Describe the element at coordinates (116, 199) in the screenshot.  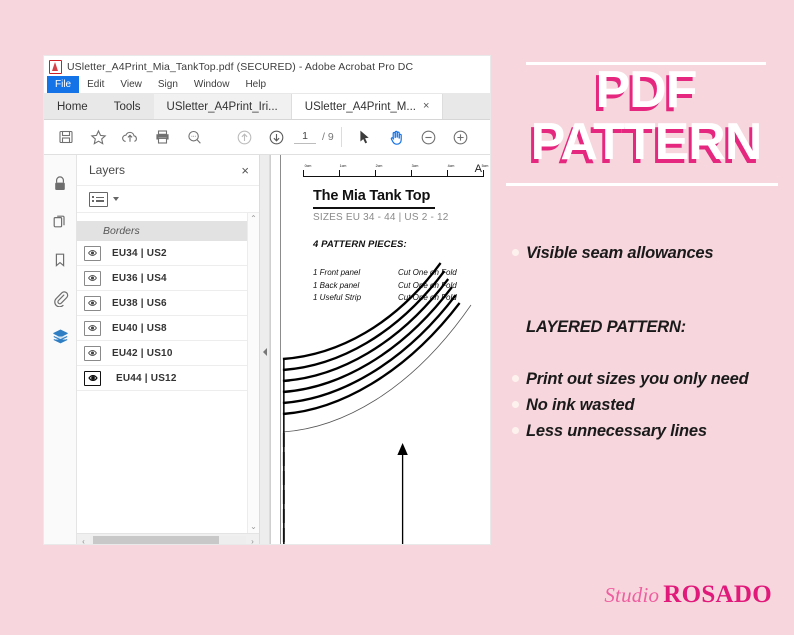
I see `chevron-down-icon` at that location.